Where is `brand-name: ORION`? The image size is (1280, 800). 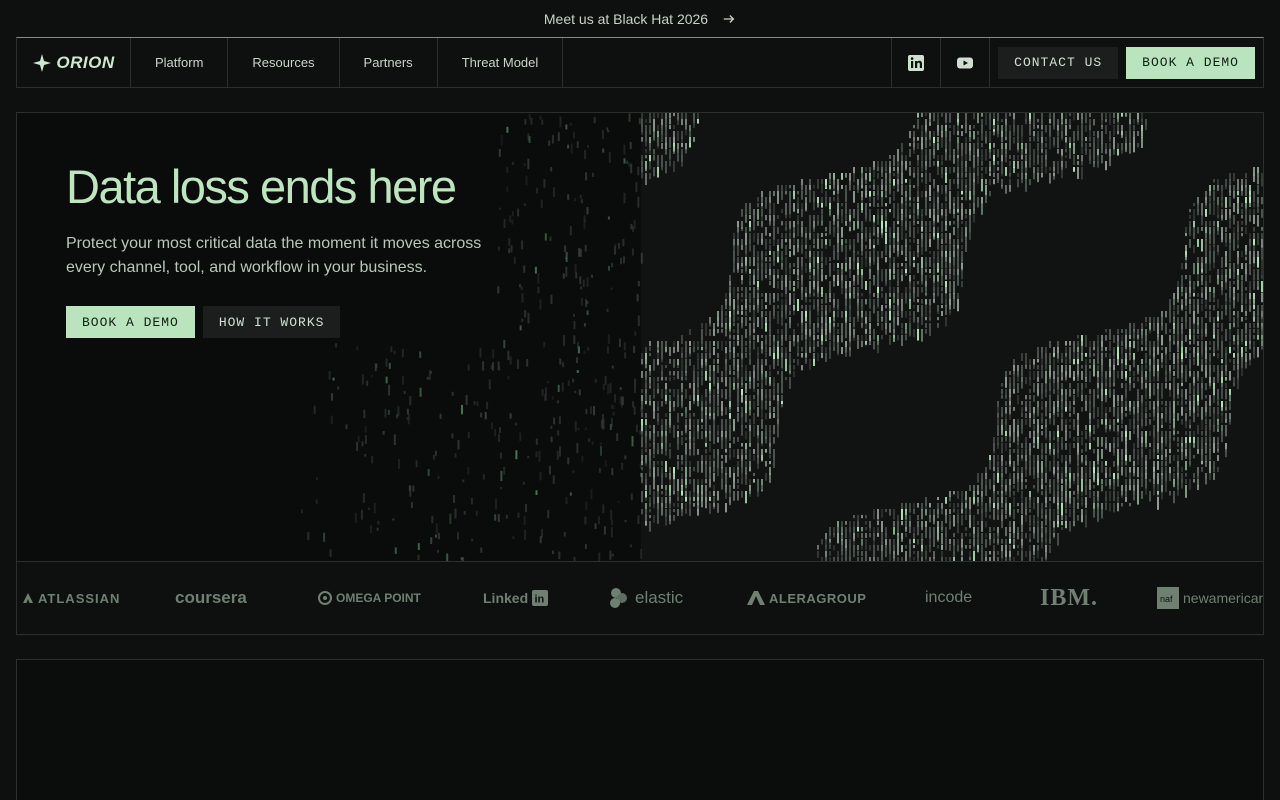
brand-name: ORION is located at coordinates (85, 62).